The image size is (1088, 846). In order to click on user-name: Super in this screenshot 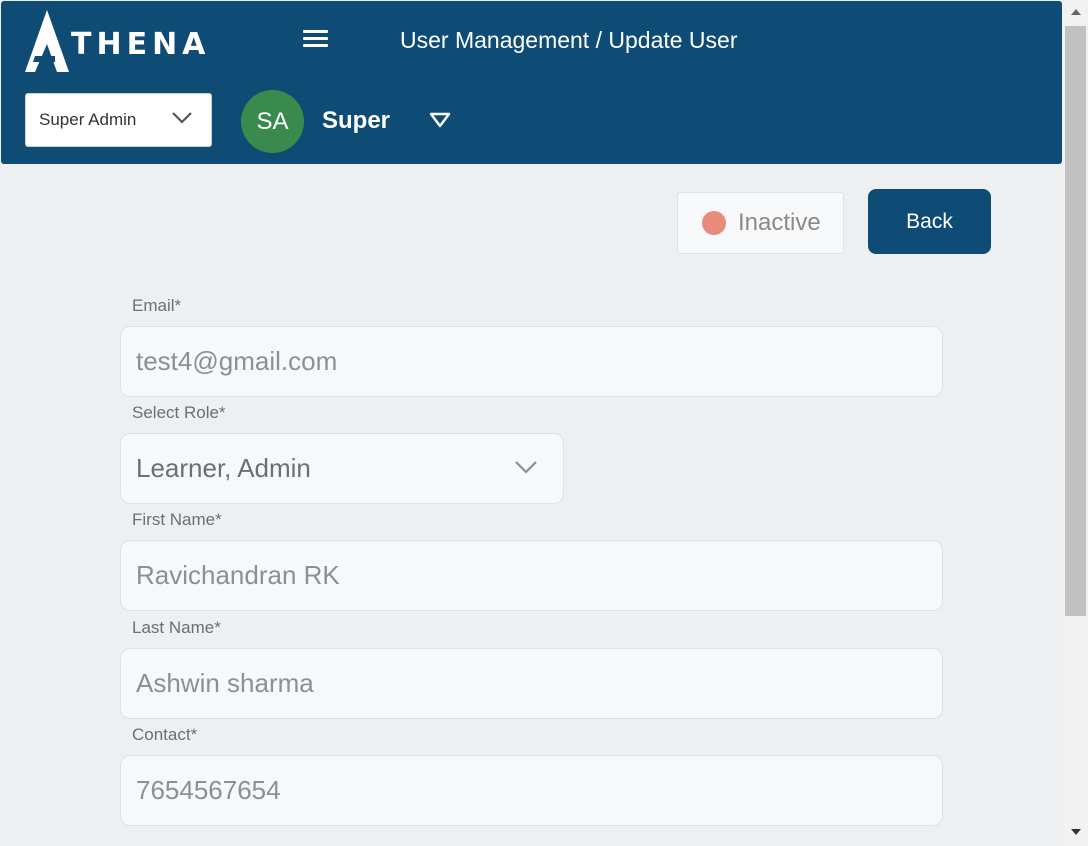, I will do `click(356, 121)`.